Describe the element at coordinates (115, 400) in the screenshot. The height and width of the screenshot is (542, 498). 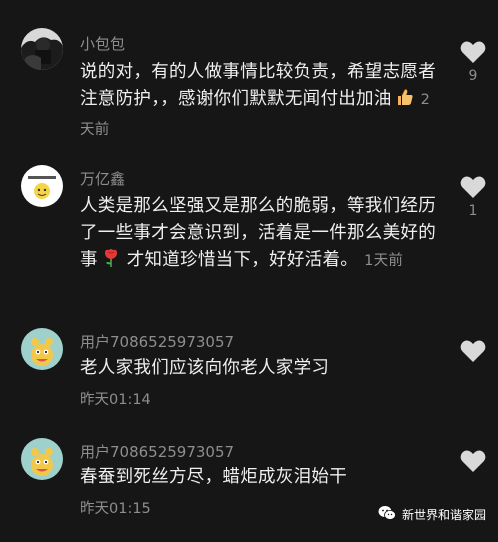
I see `comment-time: 昨天01:14` at that location.